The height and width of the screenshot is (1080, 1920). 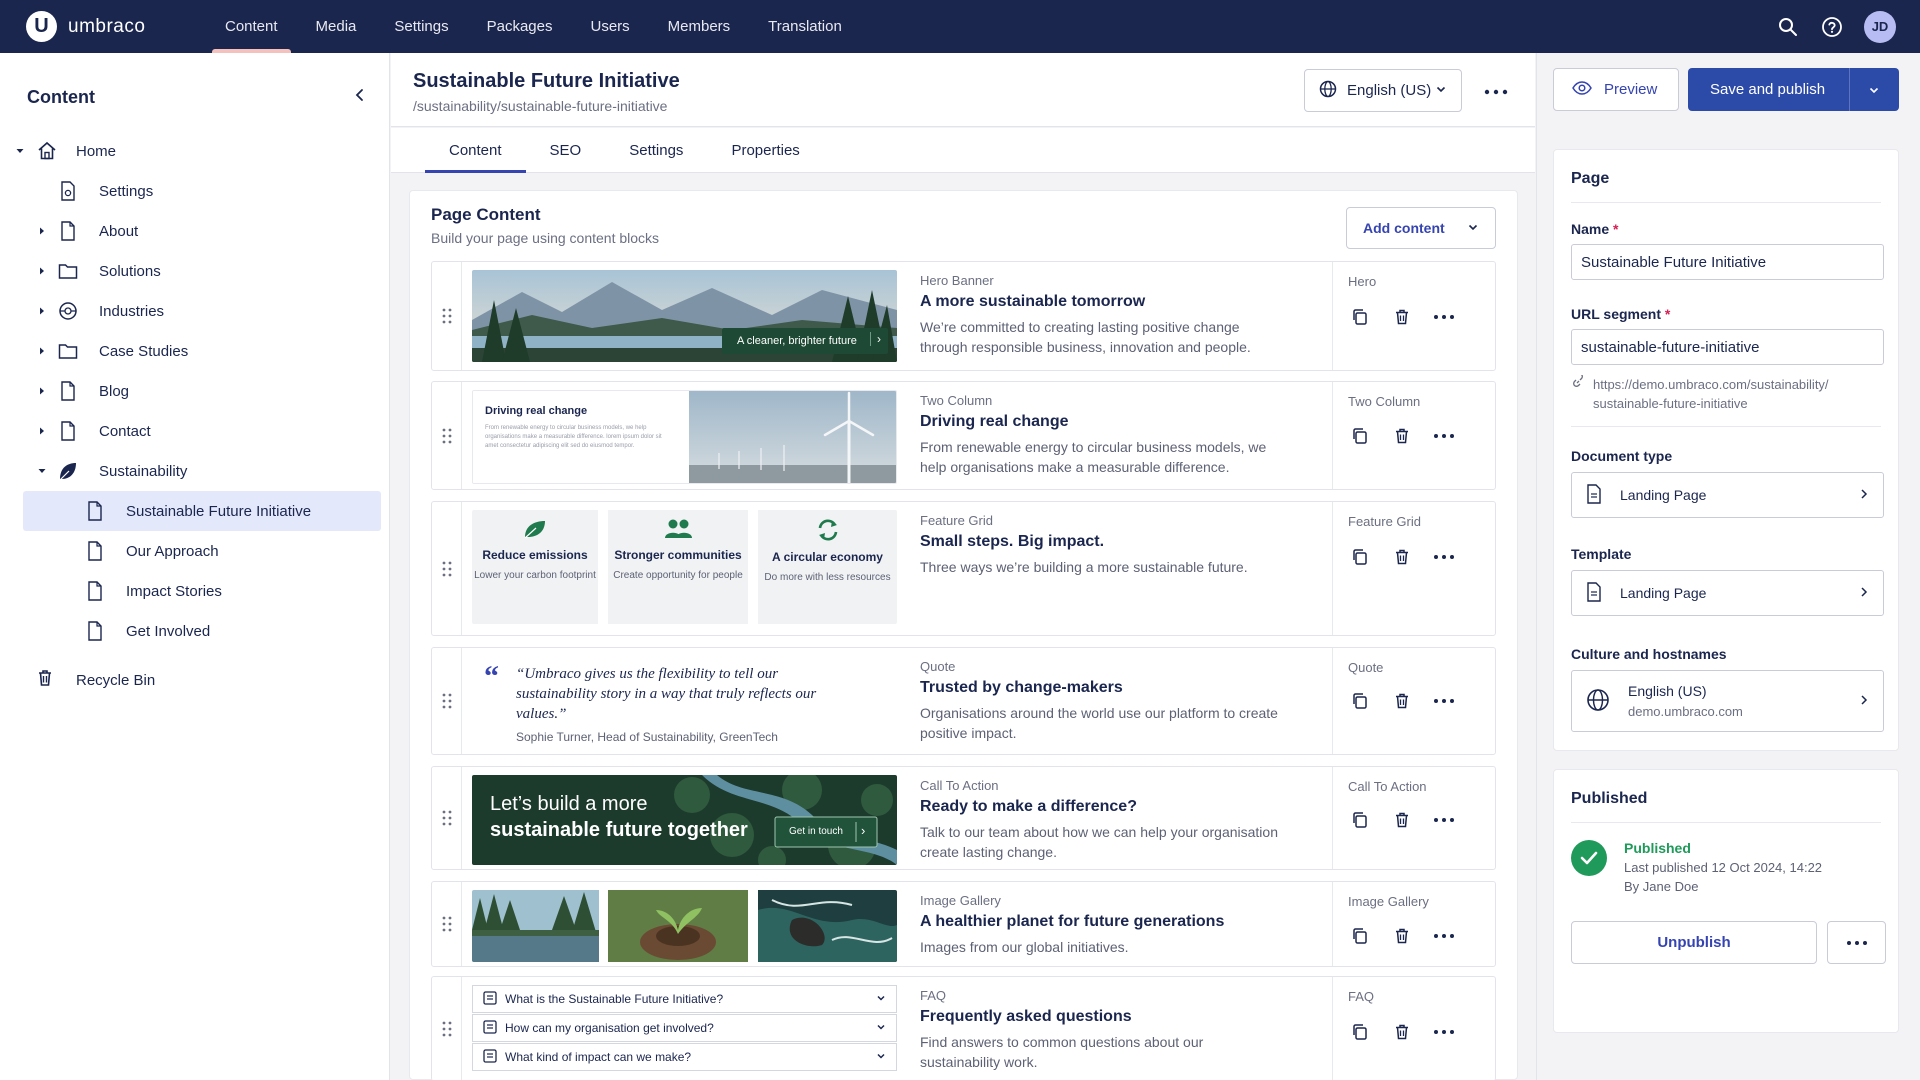 I want to click on more-options-button, so click(x=1856, y=942).